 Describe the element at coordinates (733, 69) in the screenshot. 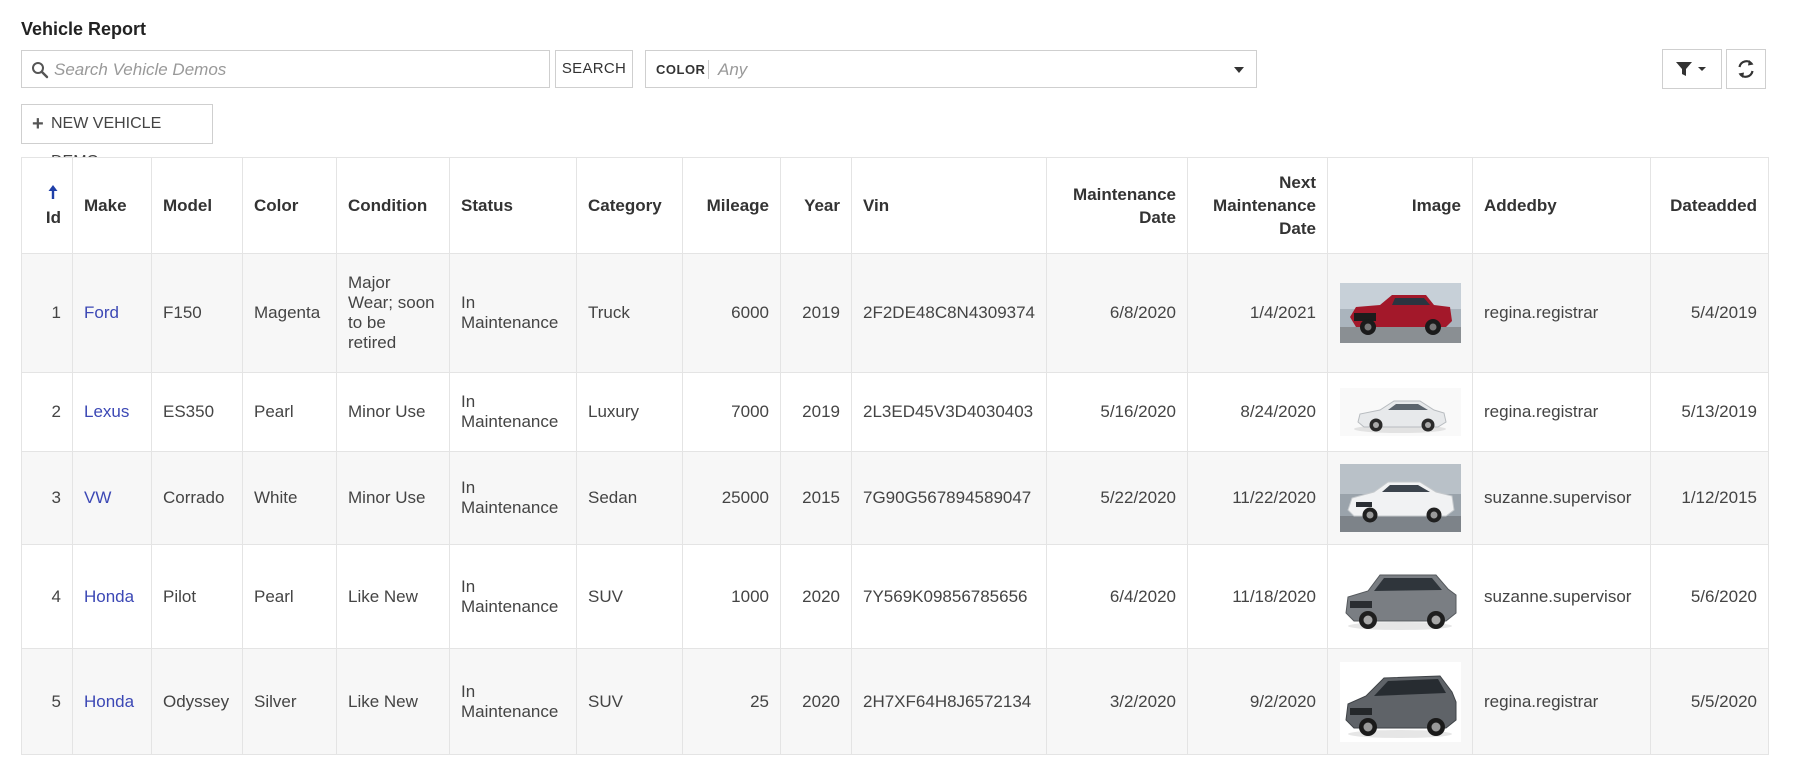

I see `color-filter-value: Any` at that location.